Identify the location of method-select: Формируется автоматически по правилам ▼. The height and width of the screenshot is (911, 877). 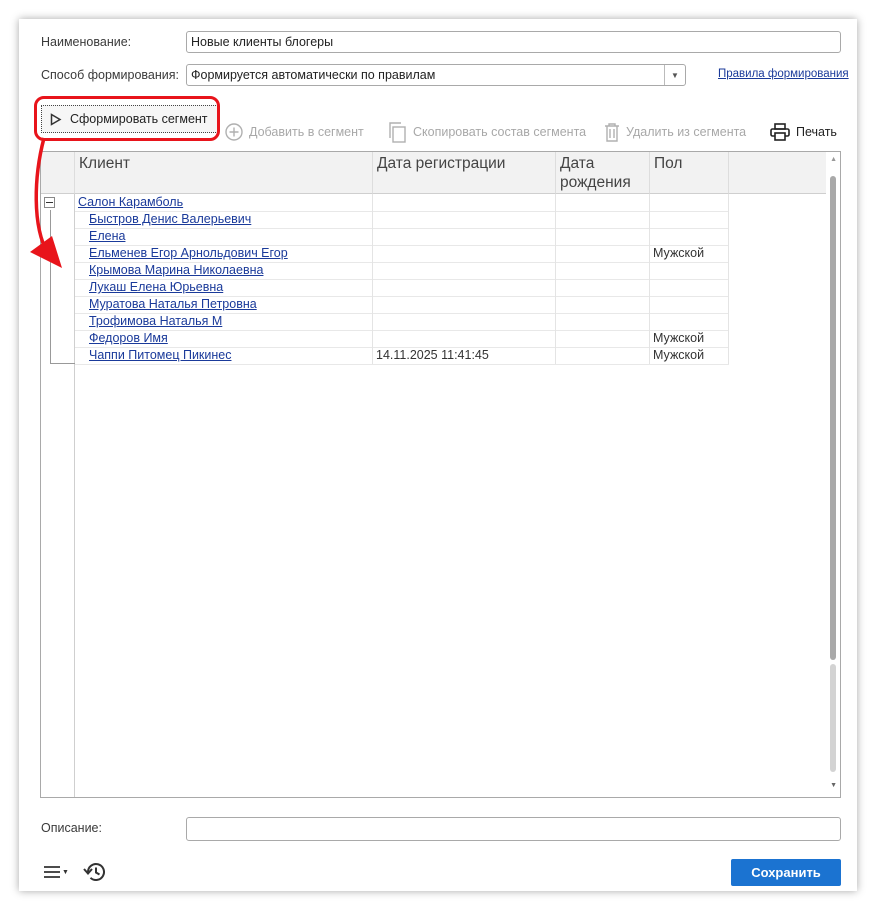
(436, 75).